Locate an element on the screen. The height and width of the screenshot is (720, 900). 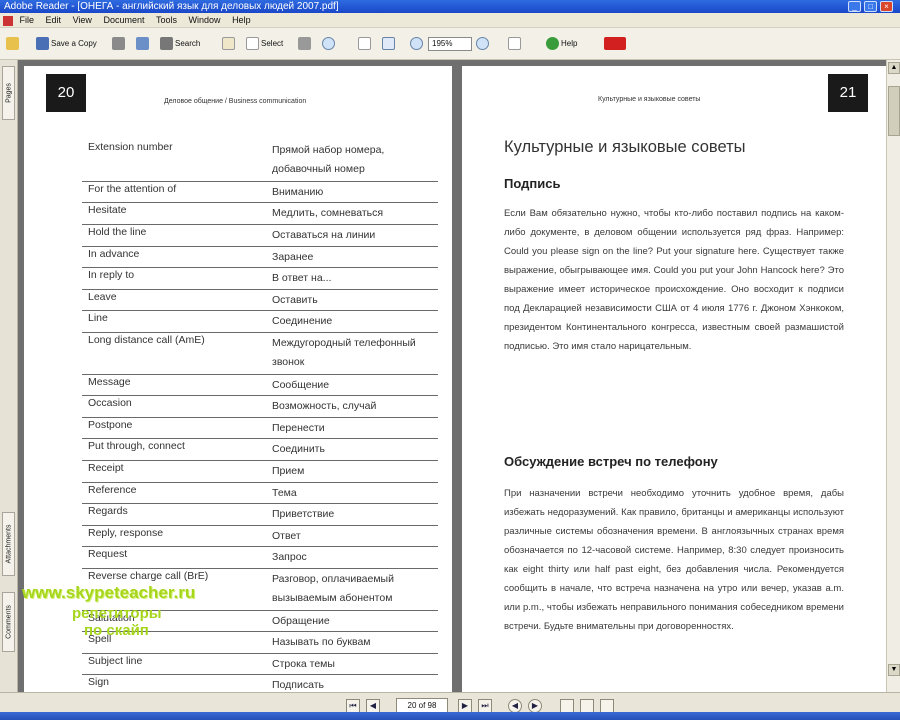
cursor-icon is located at coordinates (252, 44).